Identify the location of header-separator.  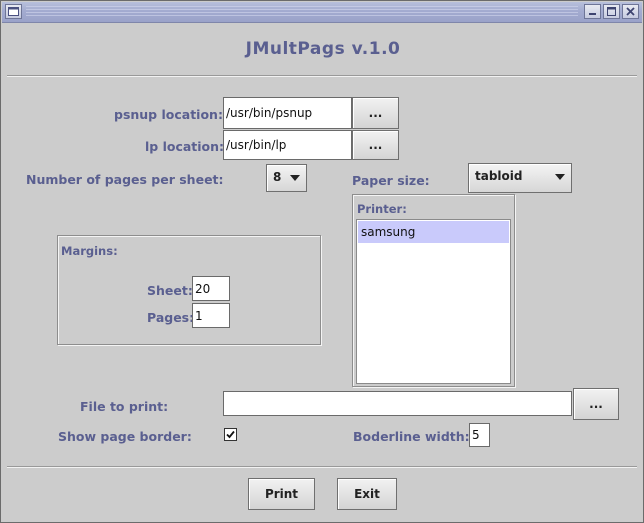
(322, 76).